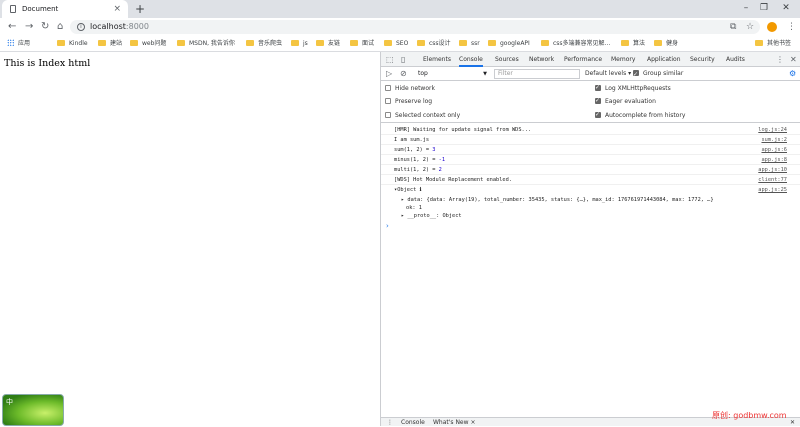 This screenshot has height=427, width=800. What do you see at coordinates (452, 74) in the screenshot?
I see `context-select: top ▼` at bounding box center [452, 74].